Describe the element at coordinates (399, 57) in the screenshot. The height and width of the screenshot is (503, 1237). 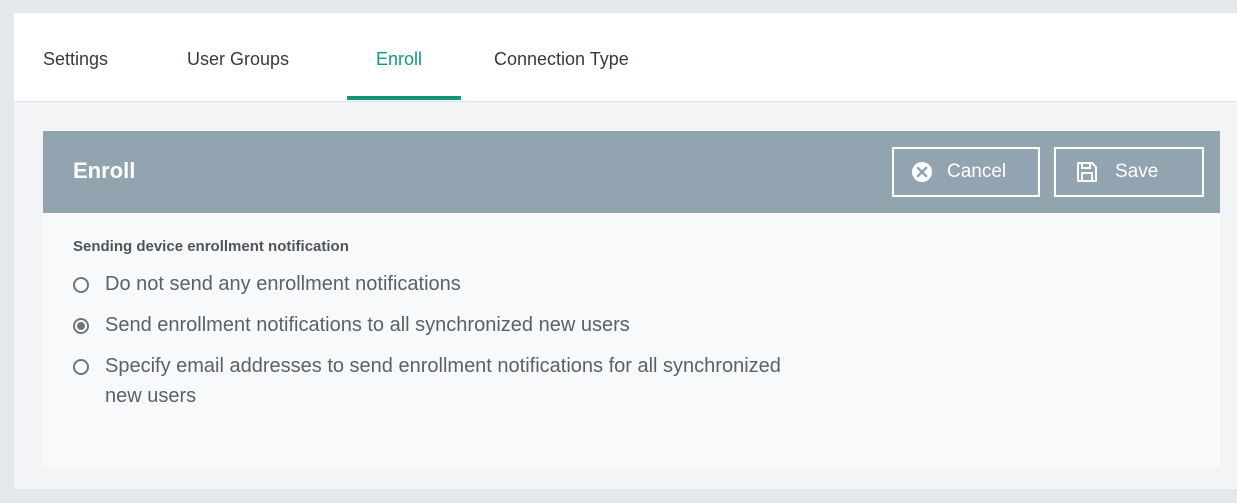
I see `tab-enroll: Enroll` at that location.